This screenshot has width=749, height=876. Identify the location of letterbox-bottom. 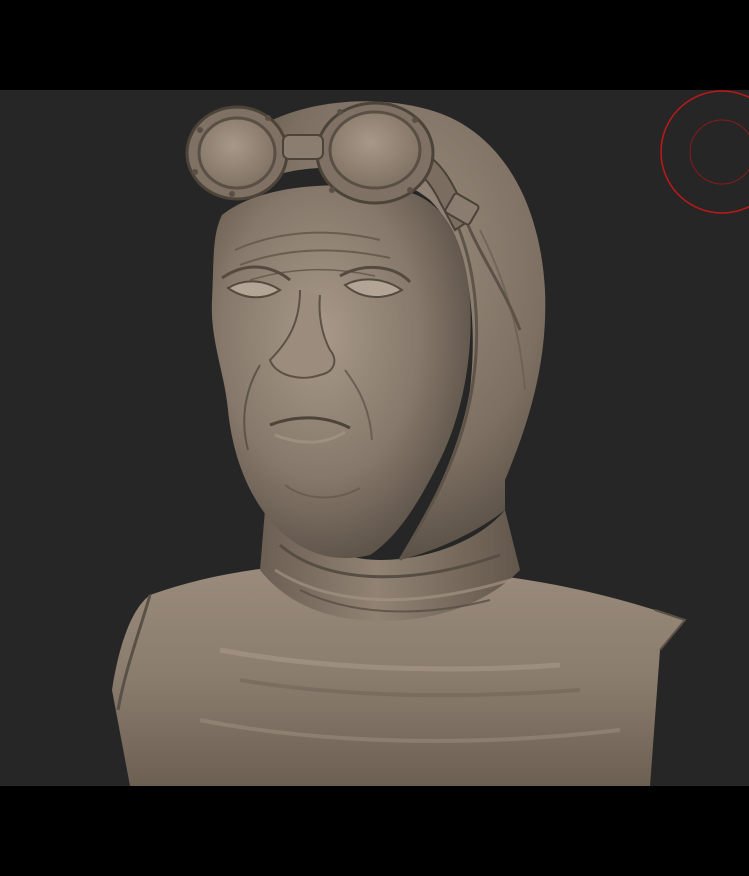
(374, 831).